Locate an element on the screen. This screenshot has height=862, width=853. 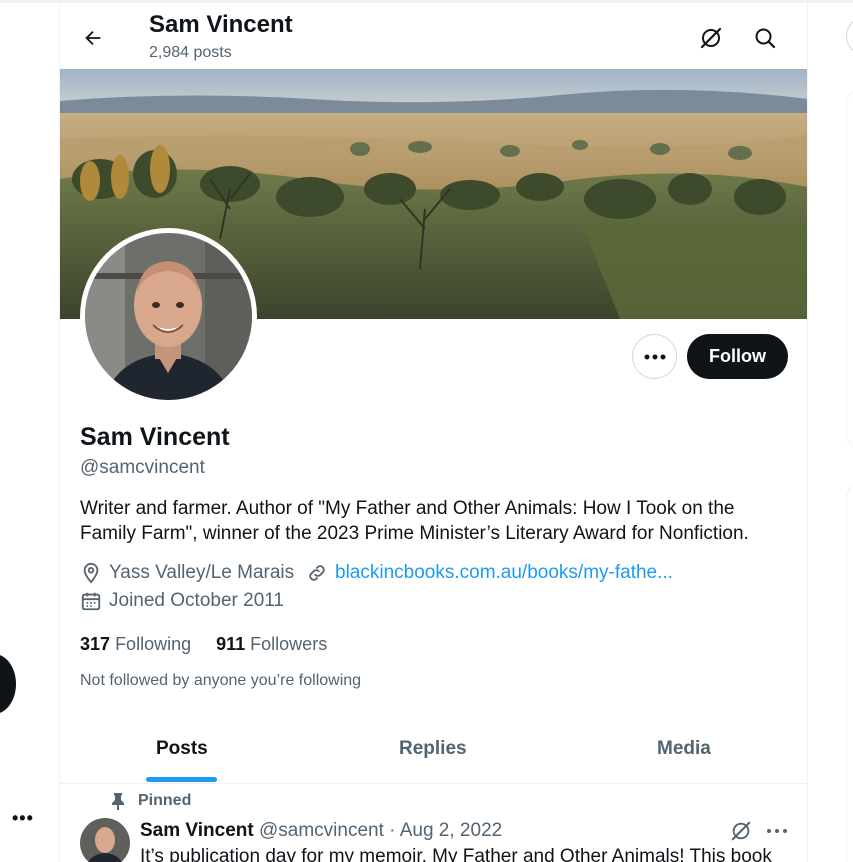
more-options-button is located at coordinates (654, 356).